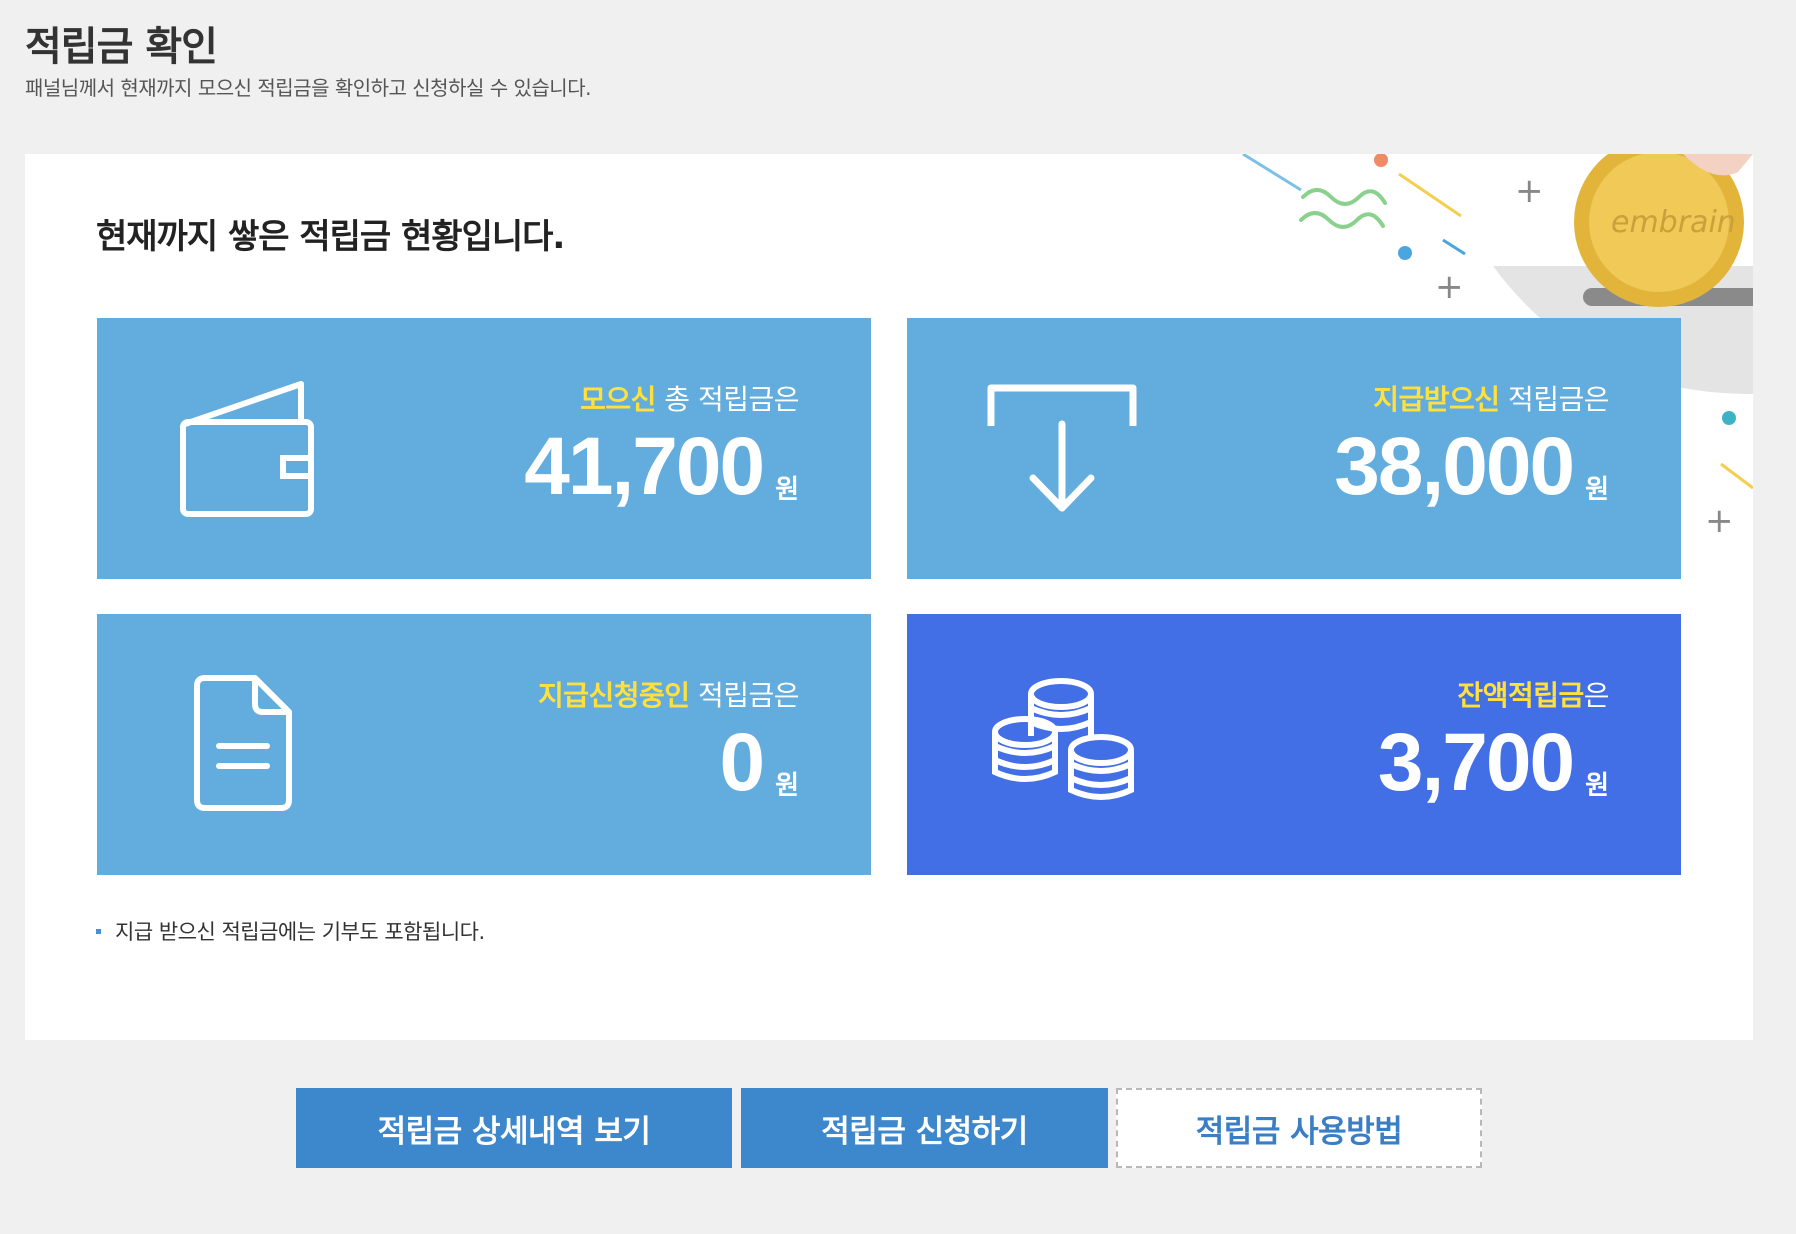  What do you see at coordinates (644, 466) in the screenshot?
I see `amount-value: 41,700` at bounding box center [644, 466].